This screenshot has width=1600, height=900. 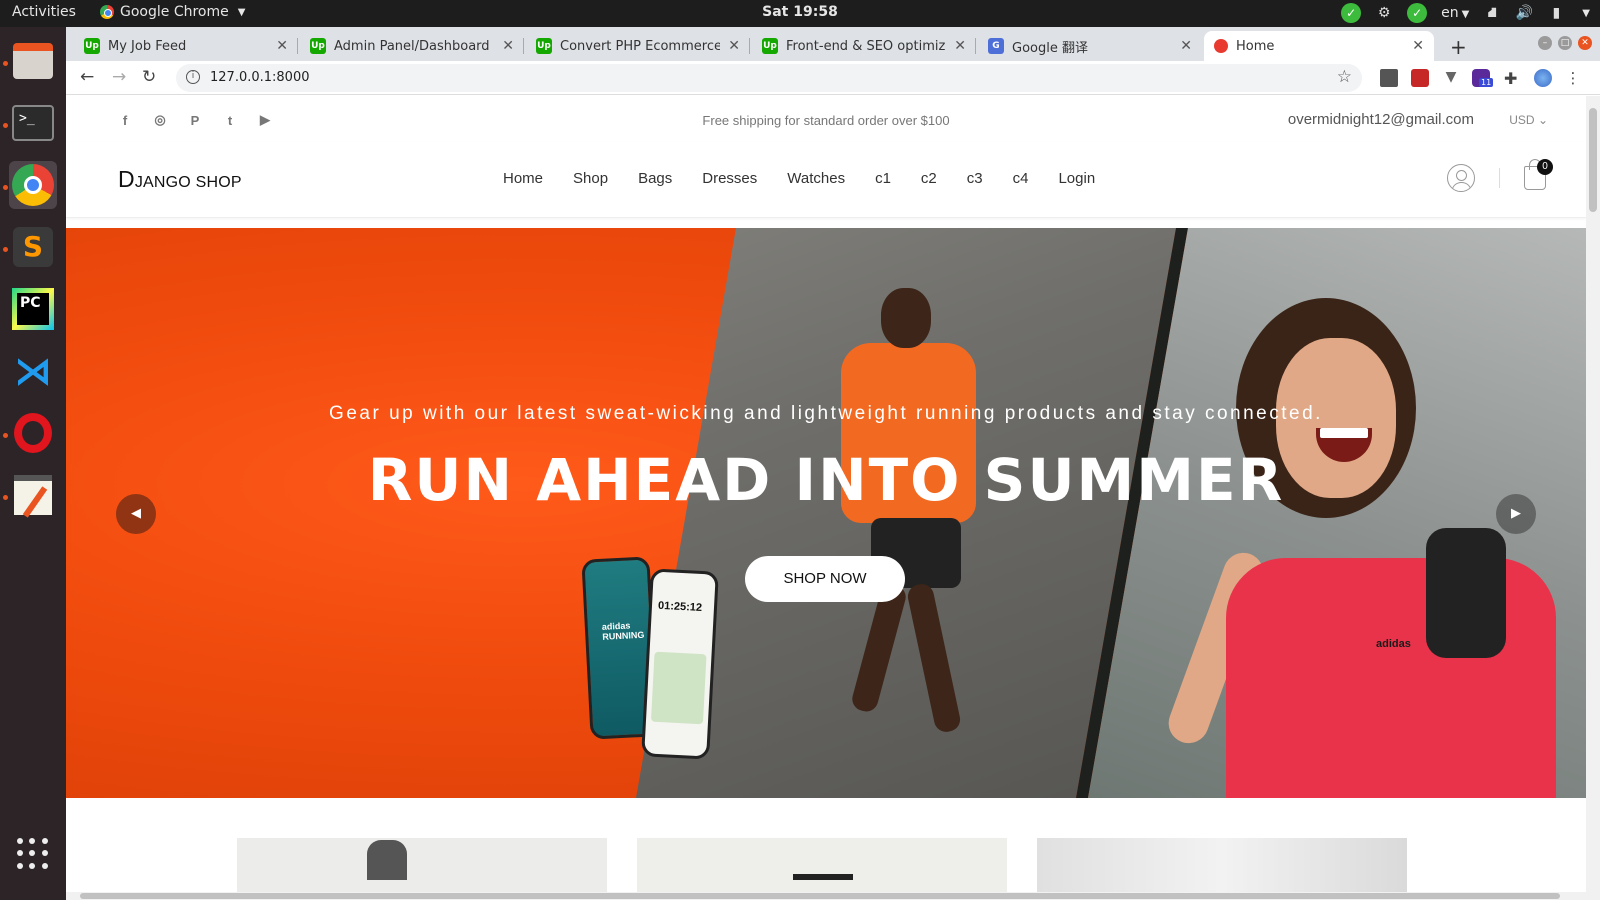 What do you see at coordinates (1524, 13) in the screenshot?
I see `volume-icon: 🔊` at bounding box center [1524, 13].